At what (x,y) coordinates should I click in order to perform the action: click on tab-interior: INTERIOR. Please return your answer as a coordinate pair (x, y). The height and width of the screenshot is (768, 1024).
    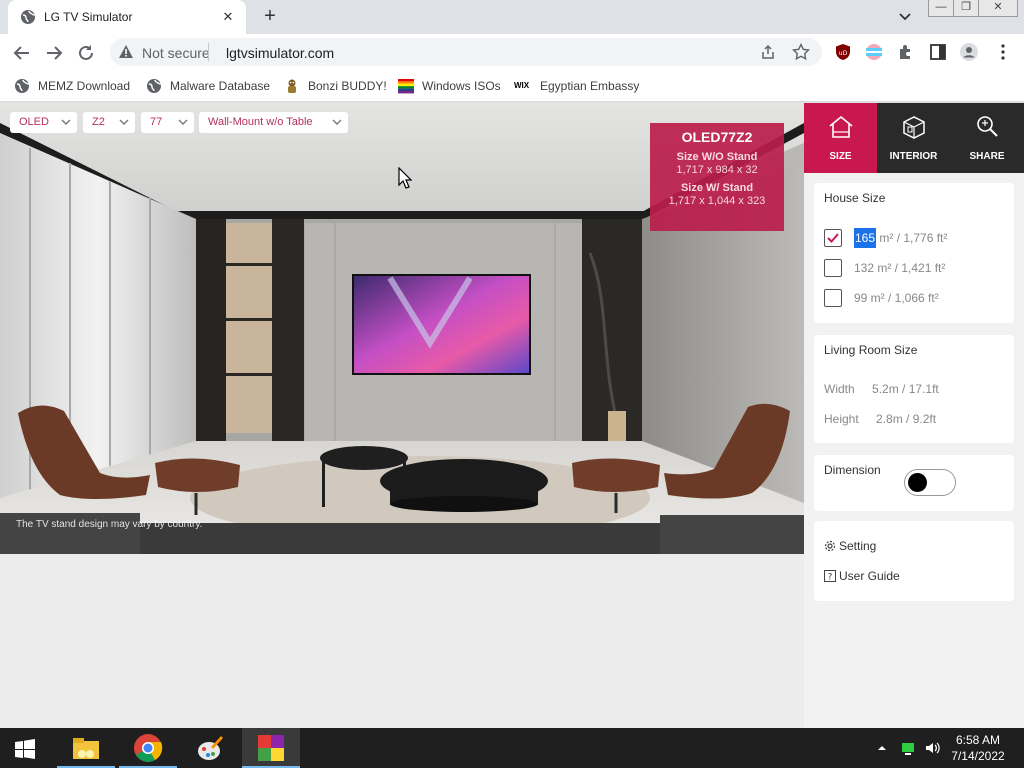
    Looking at the image, I should click on (913, 138).